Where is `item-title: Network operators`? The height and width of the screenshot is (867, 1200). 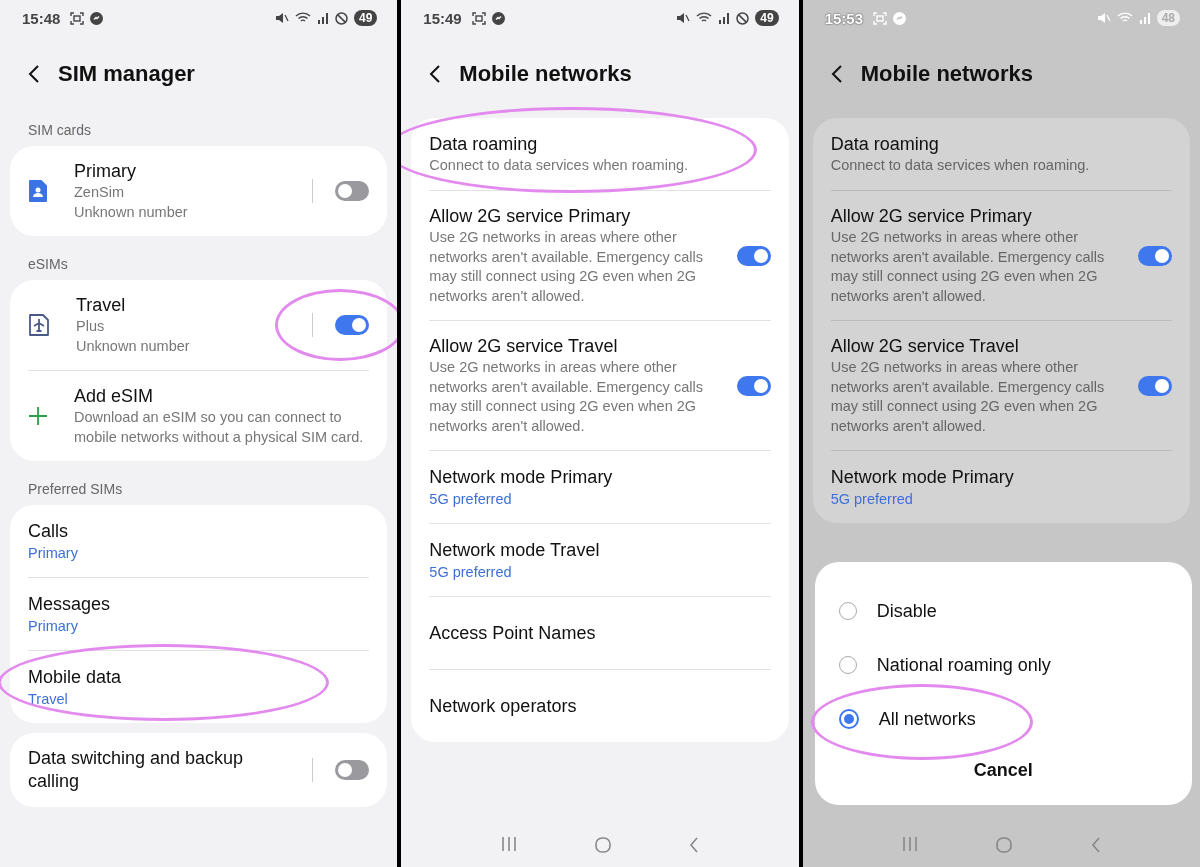 item-title: Network operators is located at coordinates (503, 706).